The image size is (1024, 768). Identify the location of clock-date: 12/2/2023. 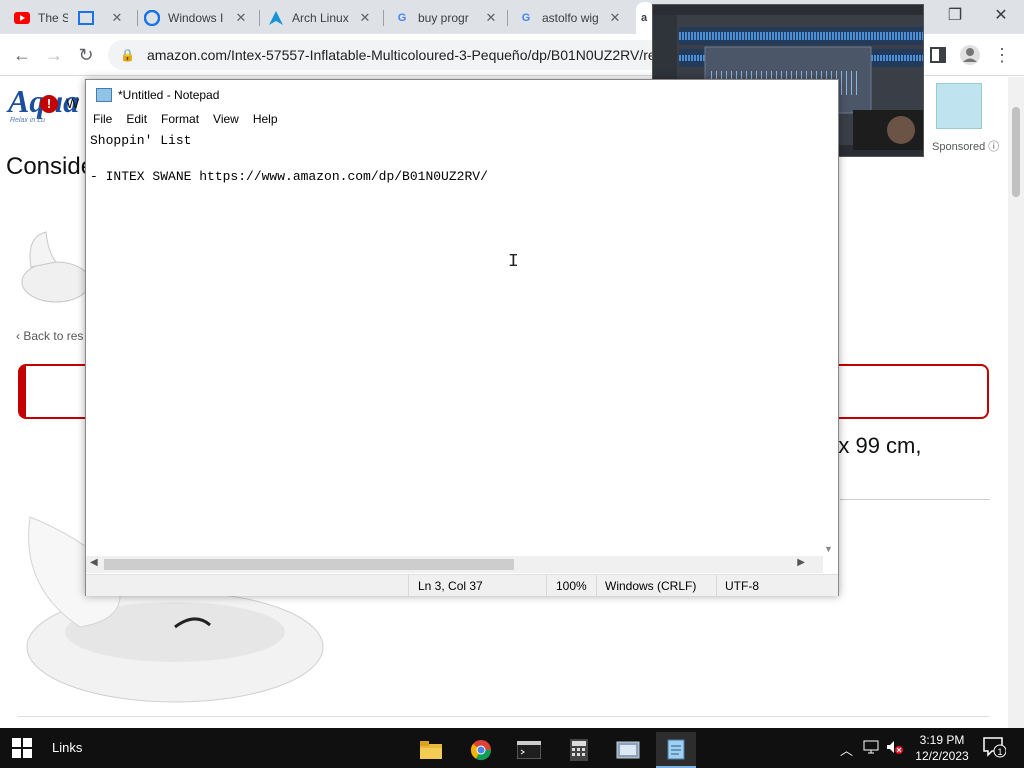
(942, 756).